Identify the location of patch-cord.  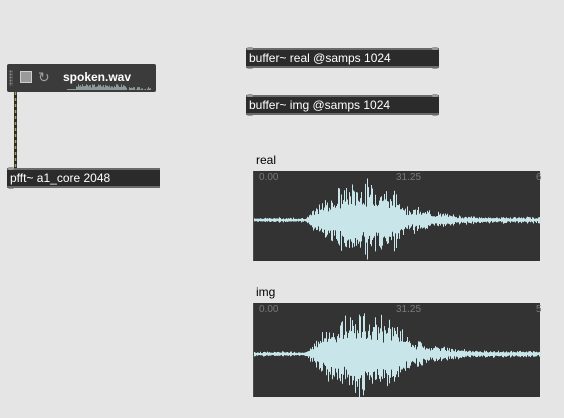
(15, 131).